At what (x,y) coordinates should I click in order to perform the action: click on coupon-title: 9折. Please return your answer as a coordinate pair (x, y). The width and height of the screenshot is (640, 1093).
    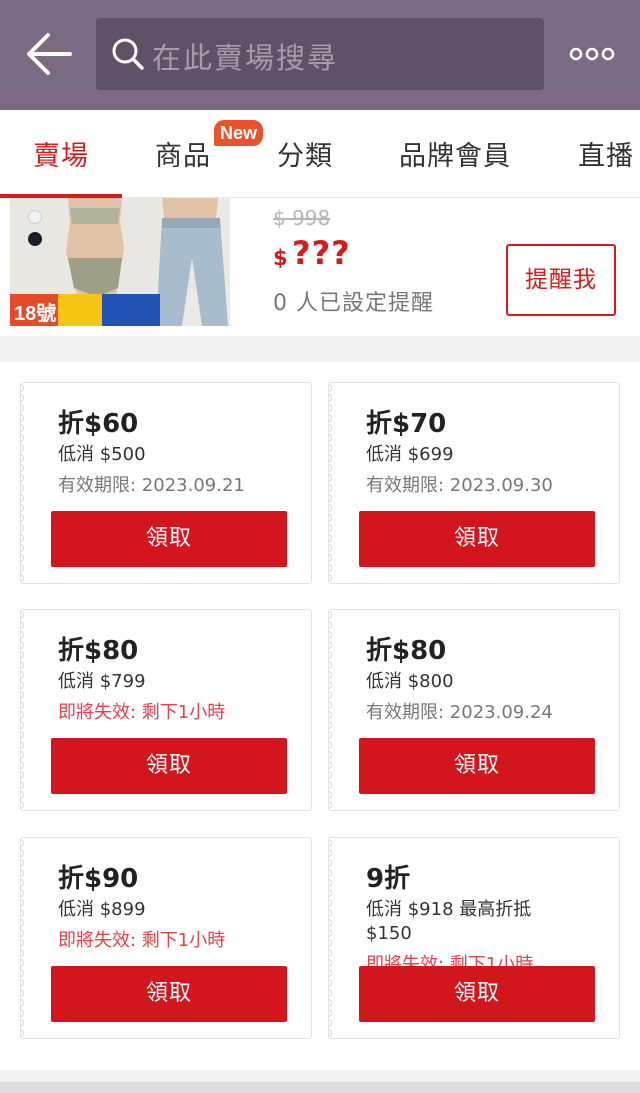
    Looking at the image, I should click on (388, 879).